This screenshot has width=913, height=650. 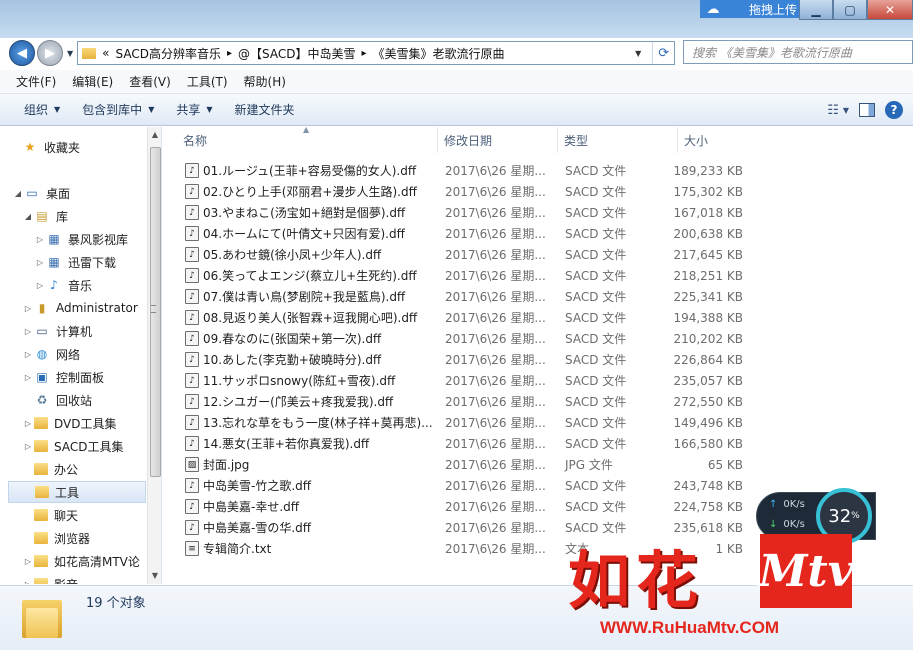 I want to click on nav-administrator: ▷ ▮ Administrator, so click(x=80, y=308).